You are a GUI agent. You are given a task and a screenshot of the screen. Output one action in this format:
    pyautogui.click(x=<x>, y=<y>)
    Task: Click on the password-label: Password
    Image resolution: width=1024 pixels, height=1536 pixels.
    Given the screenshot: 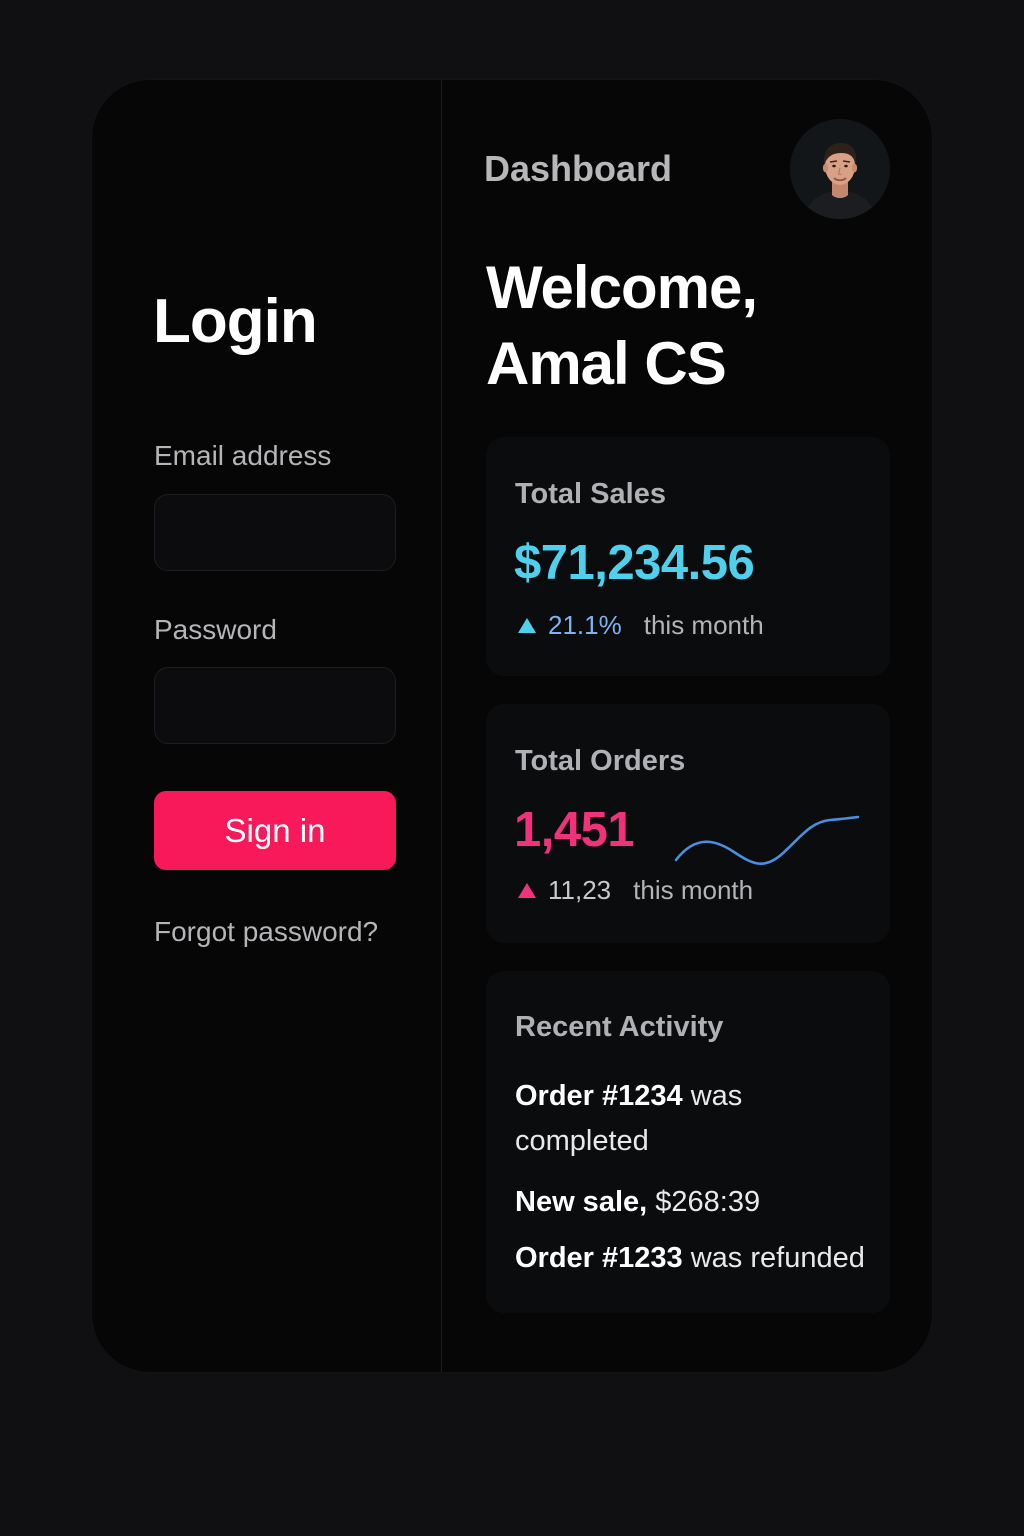 What is the action you would take?
    pyautogui.click(x=215, y=629)
    